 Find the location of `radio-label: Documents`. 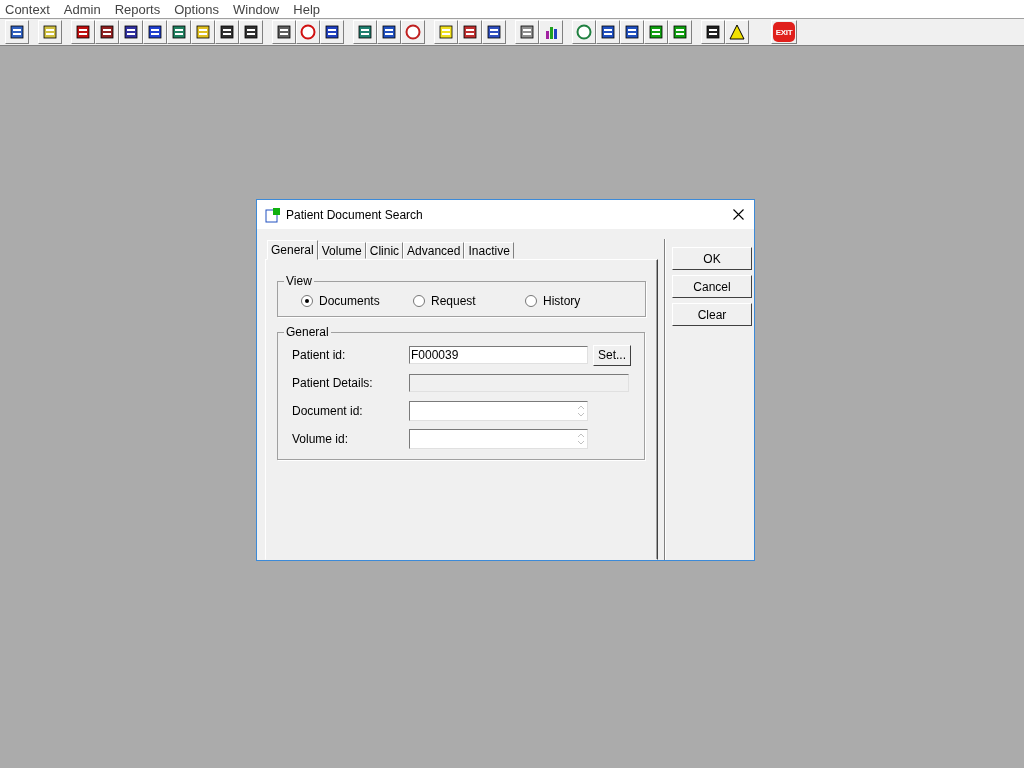

radio-label: Documents is located at coordinates (349, 301).